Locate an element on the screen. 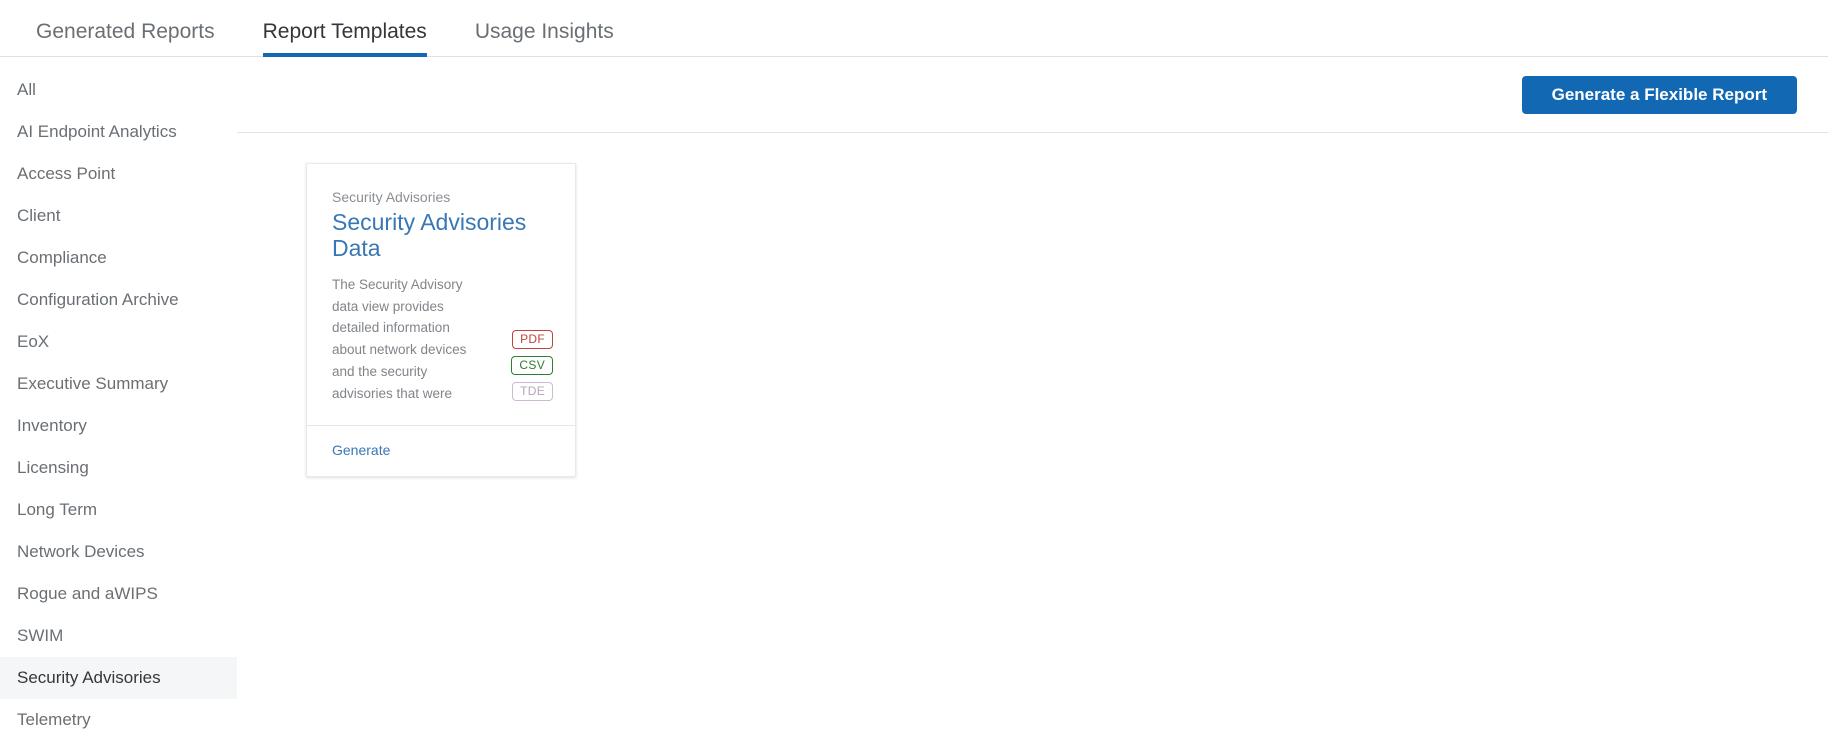 The width and height of the screenshot is (1828, 741). sidebar-item-network-devices: Network Devices is located at coordinates (118, 552).